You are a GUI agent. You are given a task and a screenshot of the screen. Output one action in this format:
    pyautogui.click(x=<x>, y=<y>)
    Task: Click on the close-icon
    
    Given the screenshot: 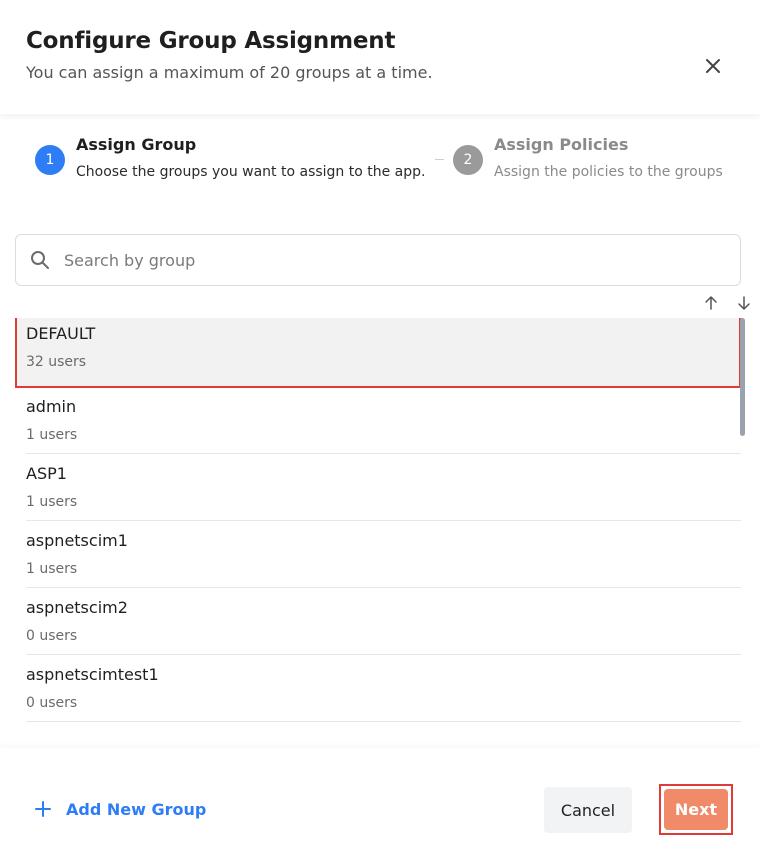 What is the action you would take?
    pyautogui.click(x=713, y=66)
    